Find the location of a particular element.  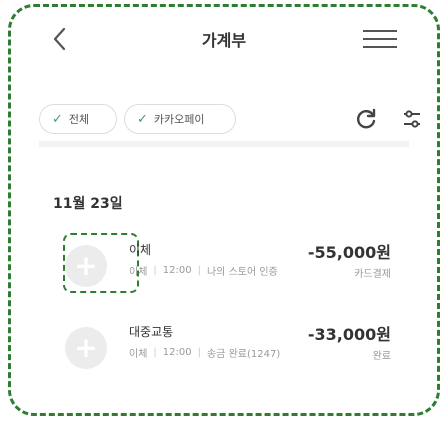

filter-chip-kakaopay: ✓ 카카오페이 is located at coordinates (180, 119).